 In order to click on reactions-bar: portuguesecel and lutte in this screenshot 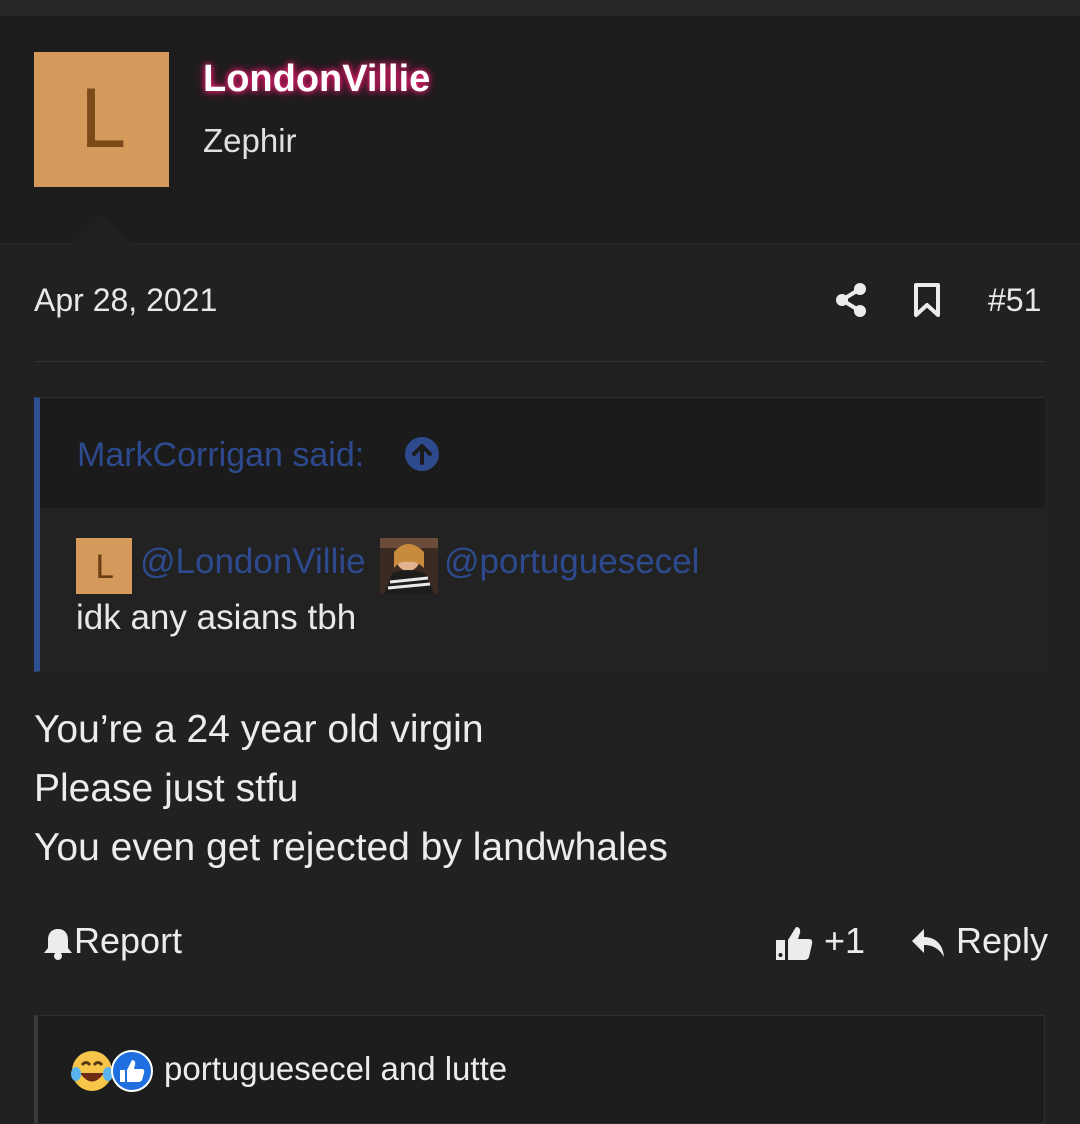, I will do `click(539, 1069)`.